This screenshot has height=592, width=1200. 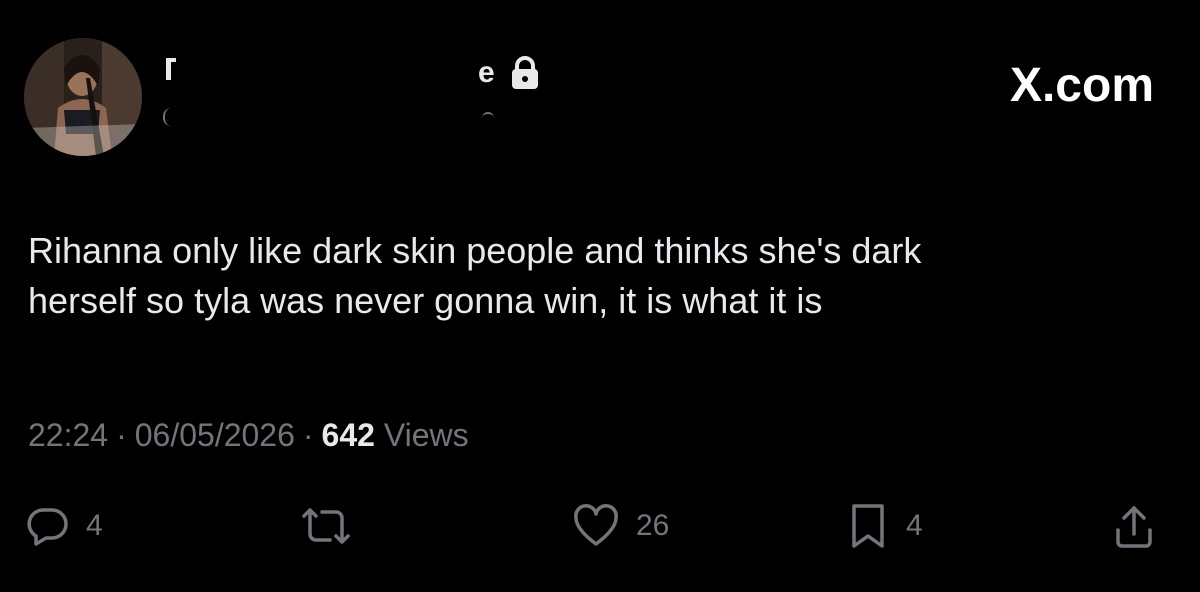 I want to click on retweet-button, so click(x=334, y=526).